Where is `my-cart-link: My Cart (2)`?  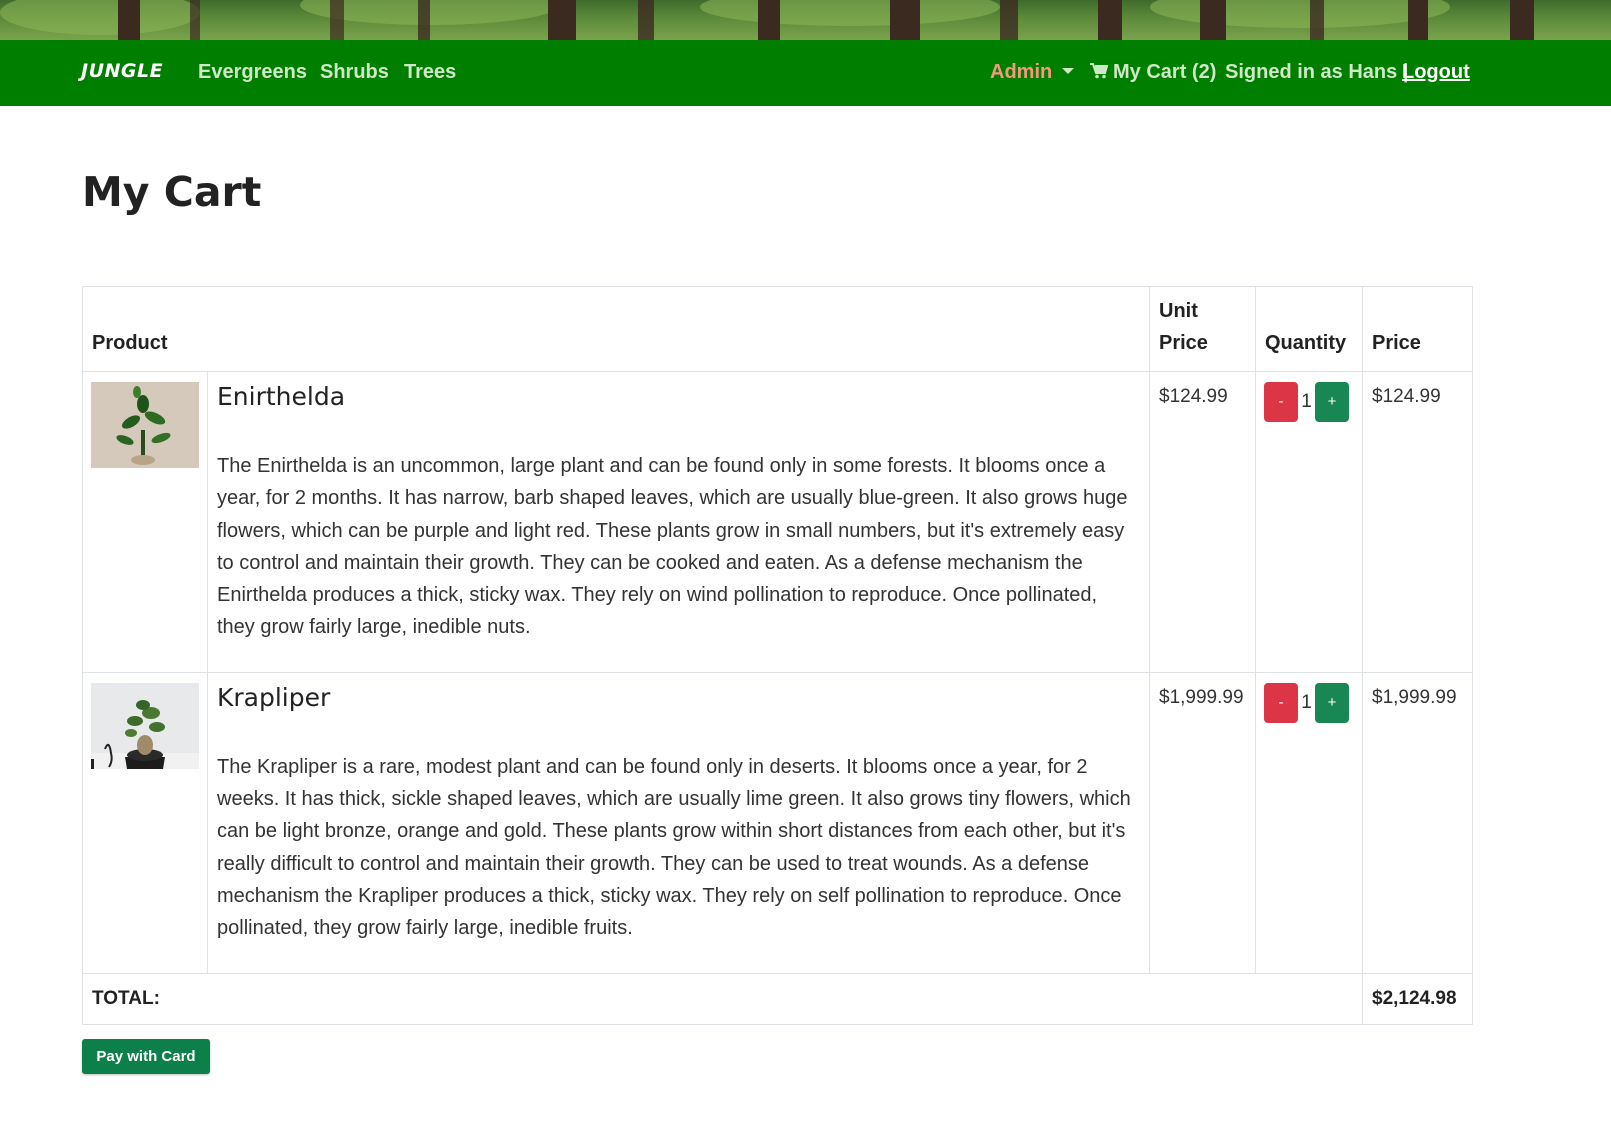 my-cart-link: My Cart (2) is located at coordinates (1153, 72).